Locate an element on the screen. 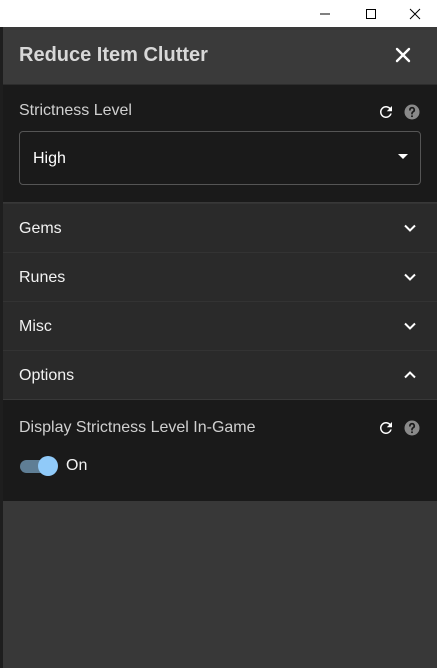  toggle-state-label: On is located at coordinates (77, 465).